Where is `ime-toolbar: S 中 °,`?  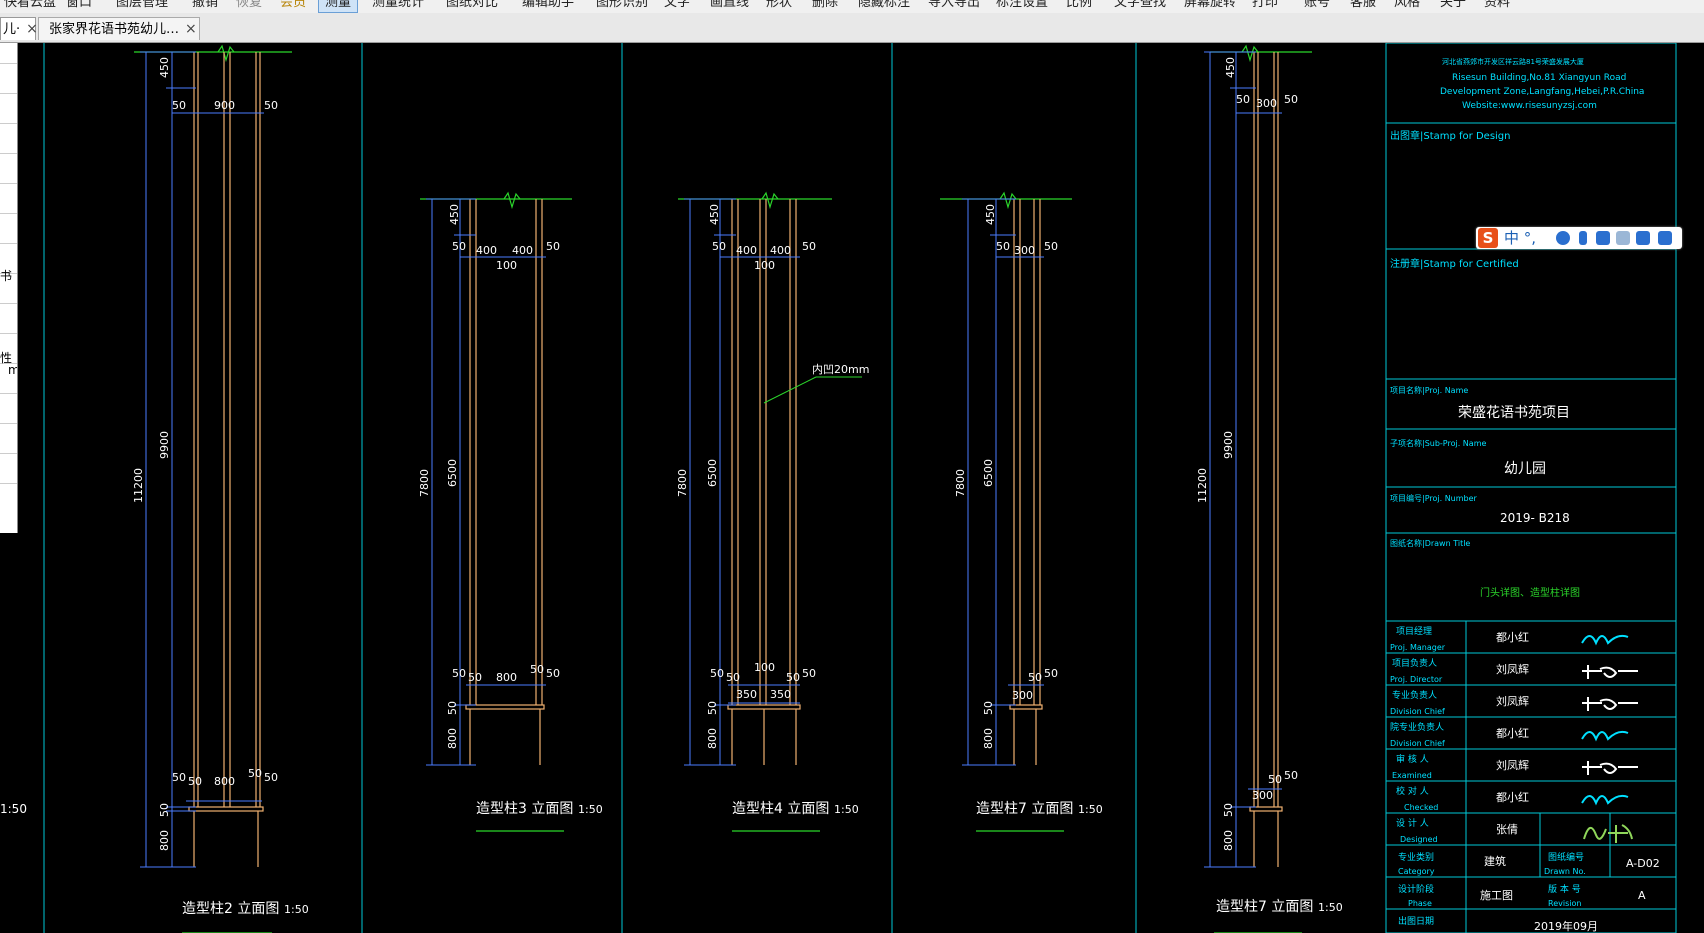
ime-toolbar: S 中 °, is located at coordinates (1579, 238).